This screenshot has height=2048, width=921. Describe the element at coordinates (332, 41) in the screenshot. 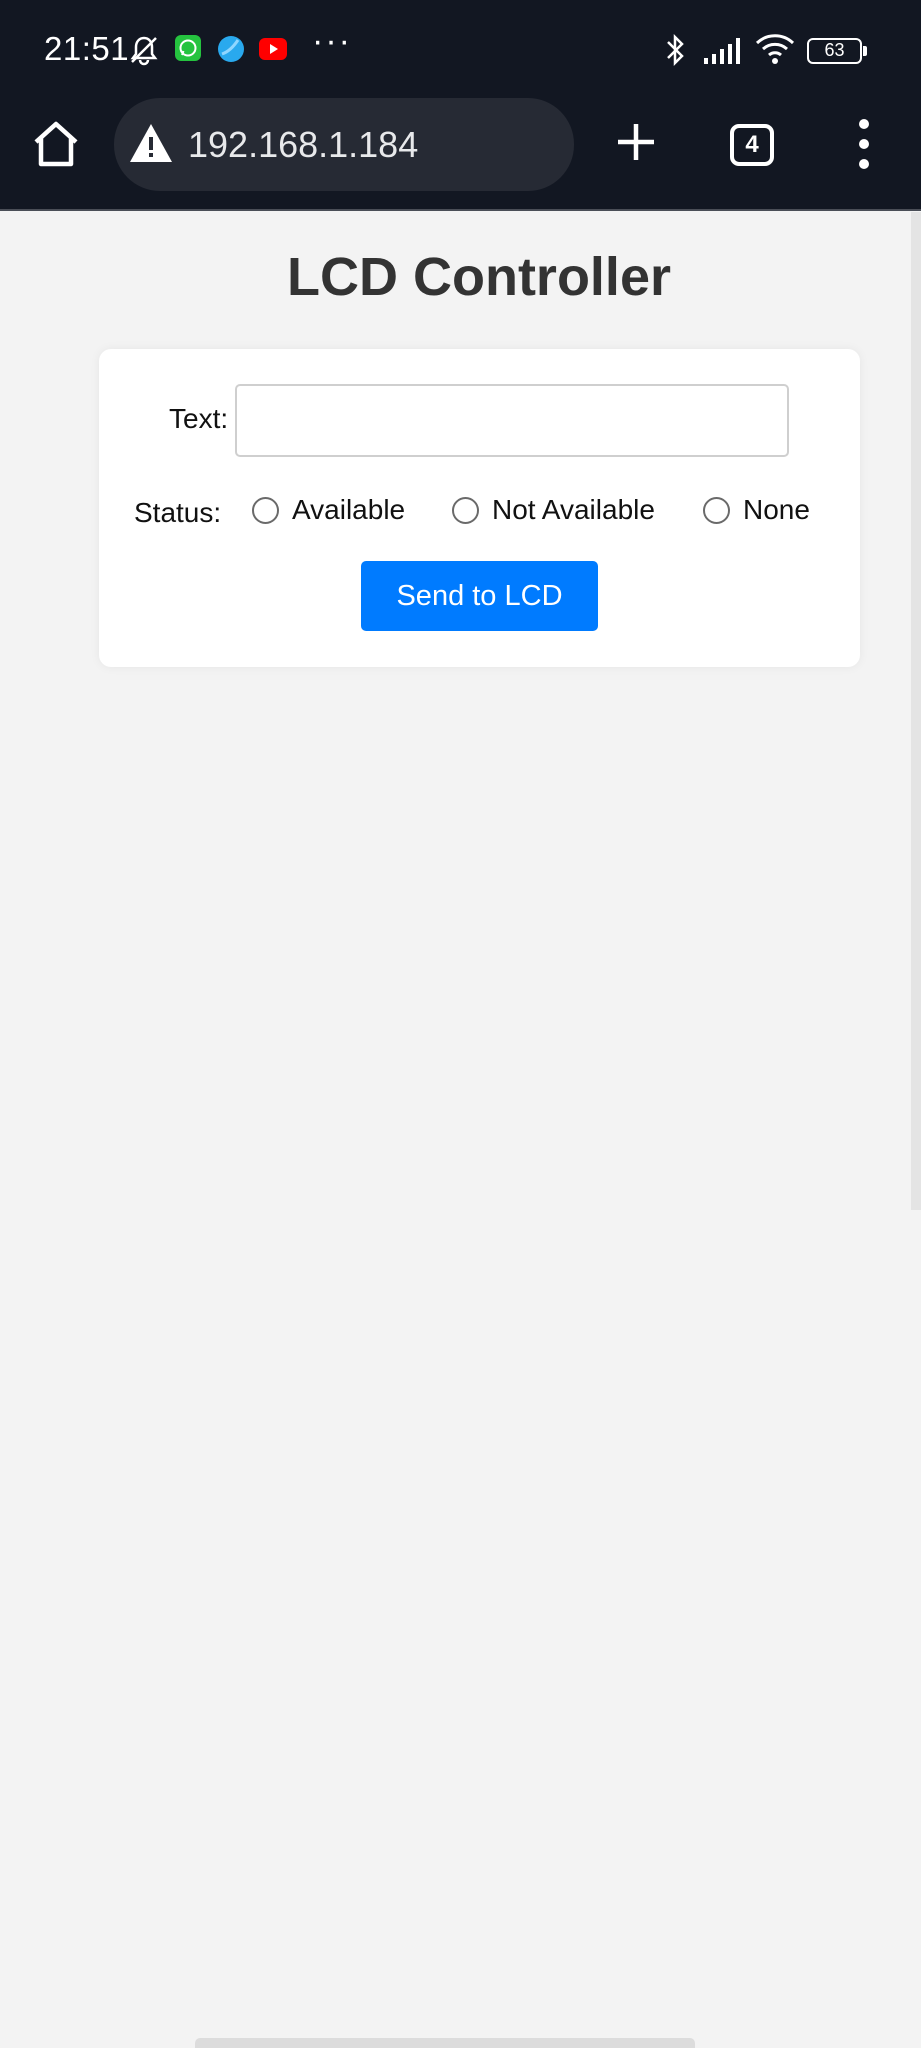

I see `more-notifications-icon: ···` at that location.